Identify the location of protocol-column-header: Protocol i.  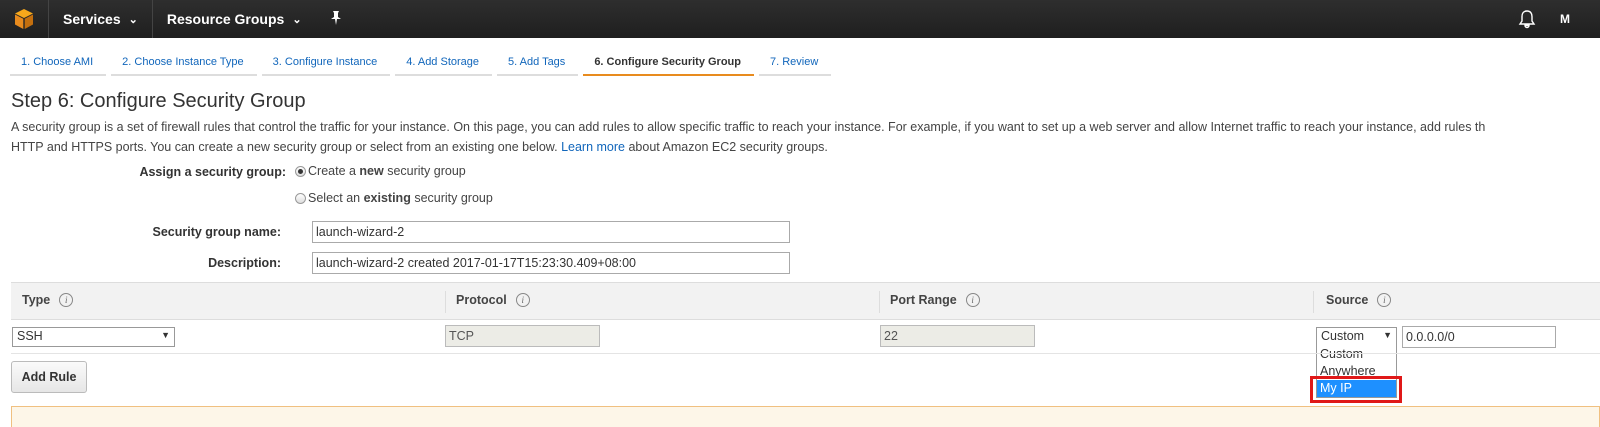
(493, 300).